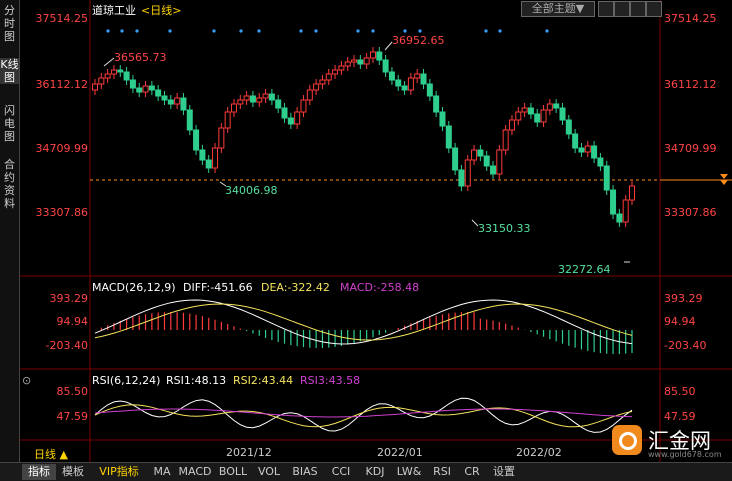  Describe the element at coordinates (690, 212) in the screenshot. I see `price-axis-label-right: 33307.86` at that location.